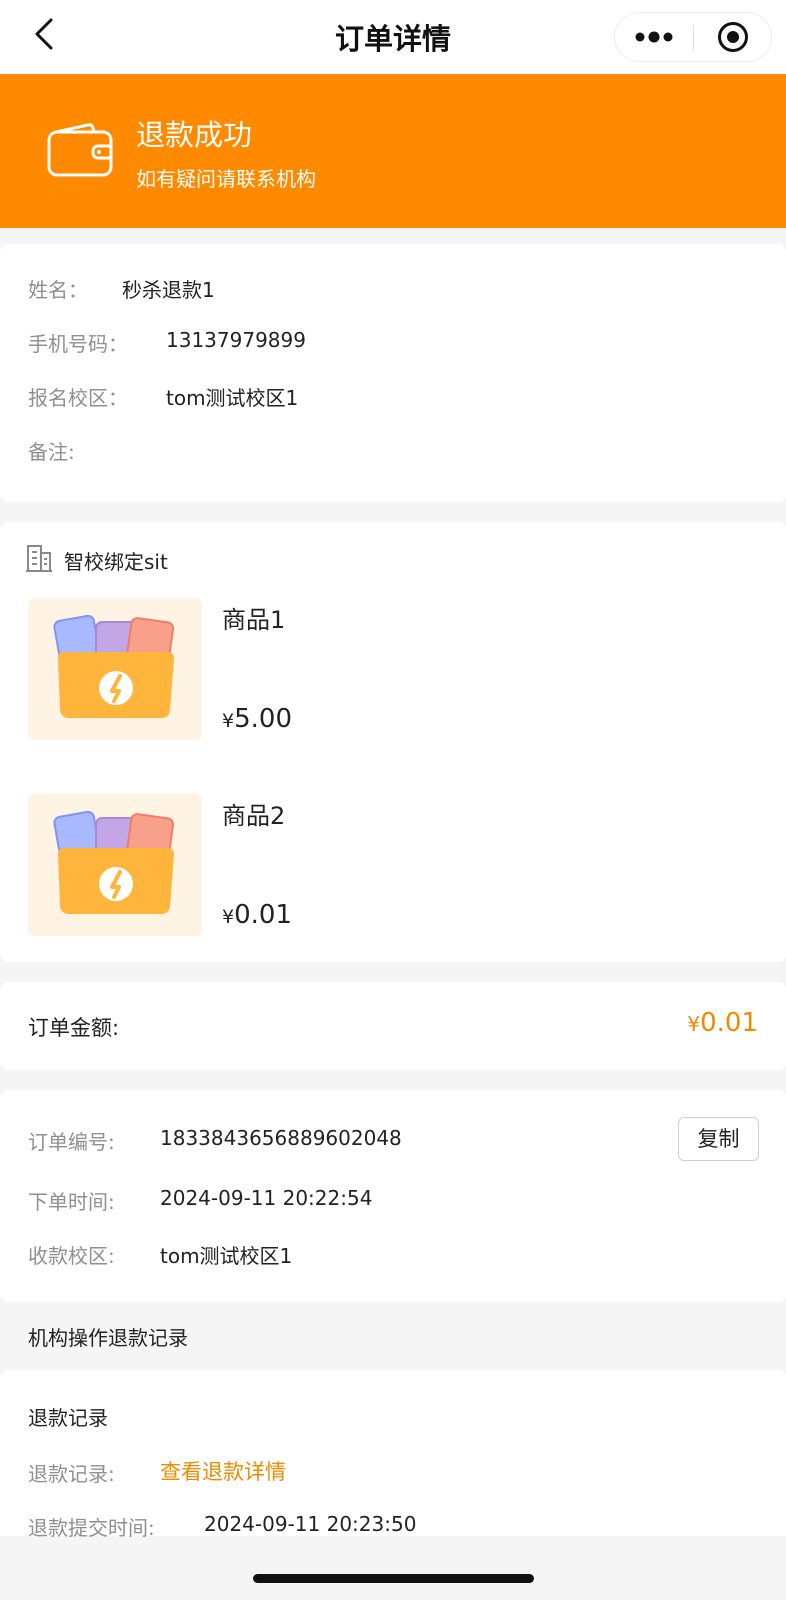 This screenshot has height=1600, width=786. Describe the element at coordinates (263, 915) in the screenshot. I see `price-value: 0.01` at that location.